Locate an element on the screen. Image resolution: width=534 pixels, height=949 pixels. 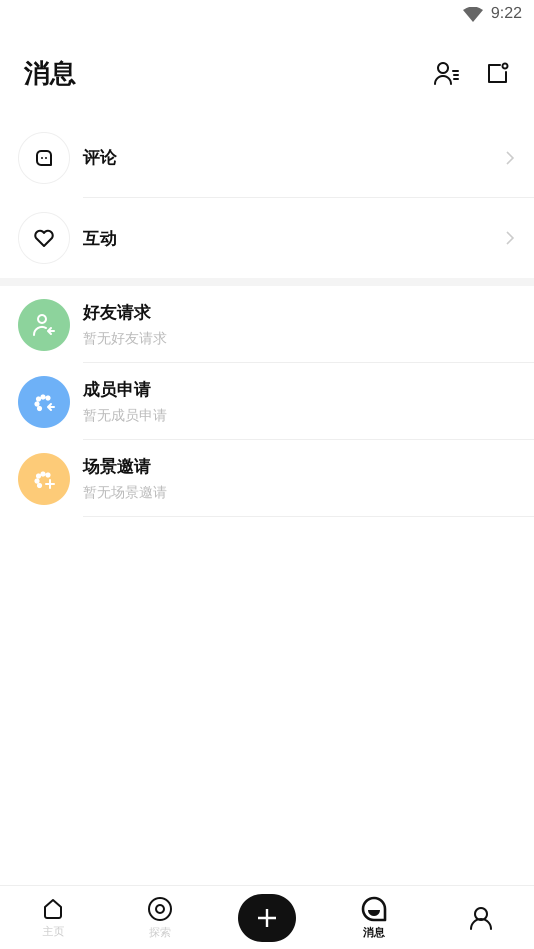
compose-button is located at coordinates (498, 73).